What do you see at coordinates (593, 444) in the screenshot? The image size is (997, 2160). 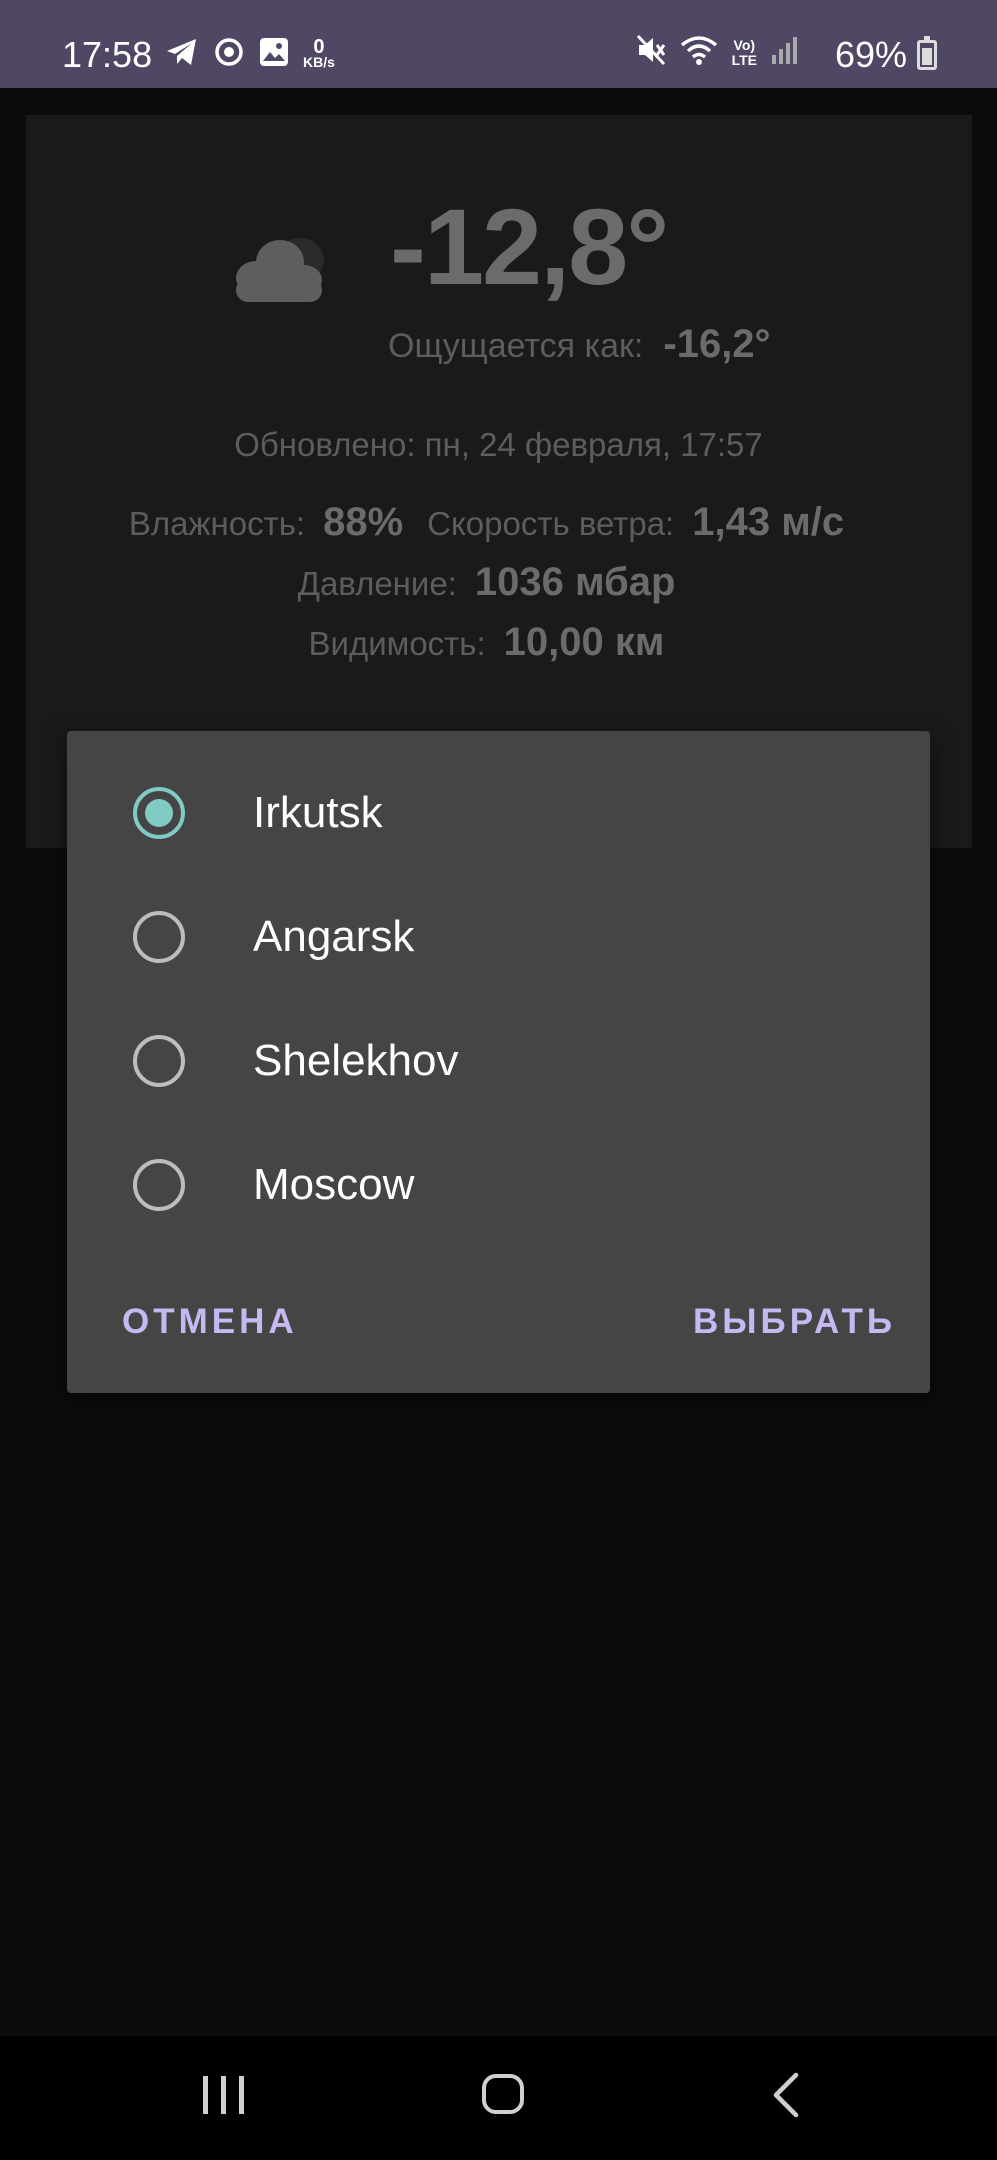 I see `updated-value: пн, 24 февраля, 17:57` at bounding box center [593, 444].